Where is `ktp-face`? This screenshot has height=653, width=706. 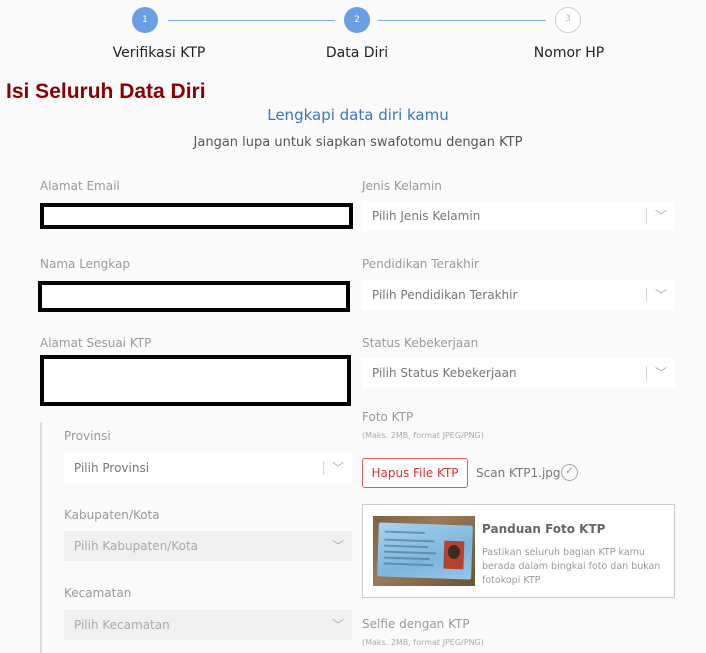 ktp-face is located at coordinates (454, 552).